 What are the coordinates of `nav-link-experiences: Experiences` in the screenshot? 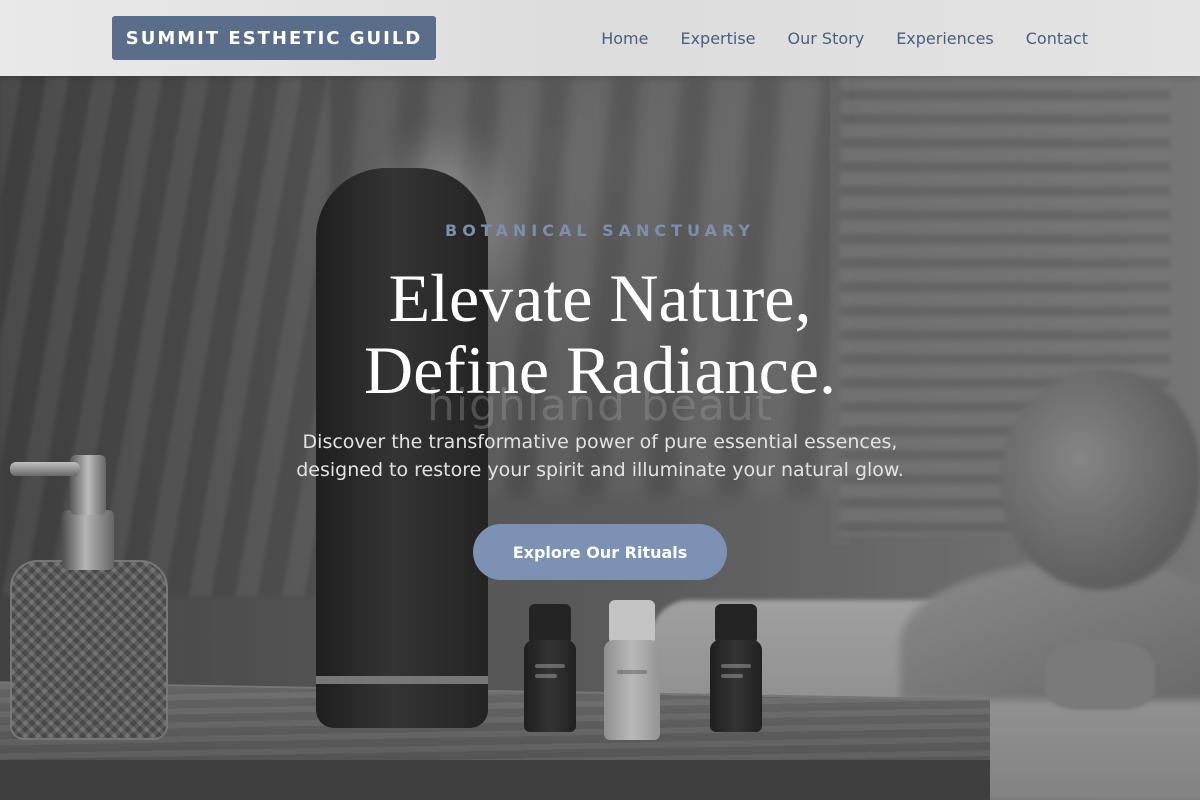 It's located at (945, 38).